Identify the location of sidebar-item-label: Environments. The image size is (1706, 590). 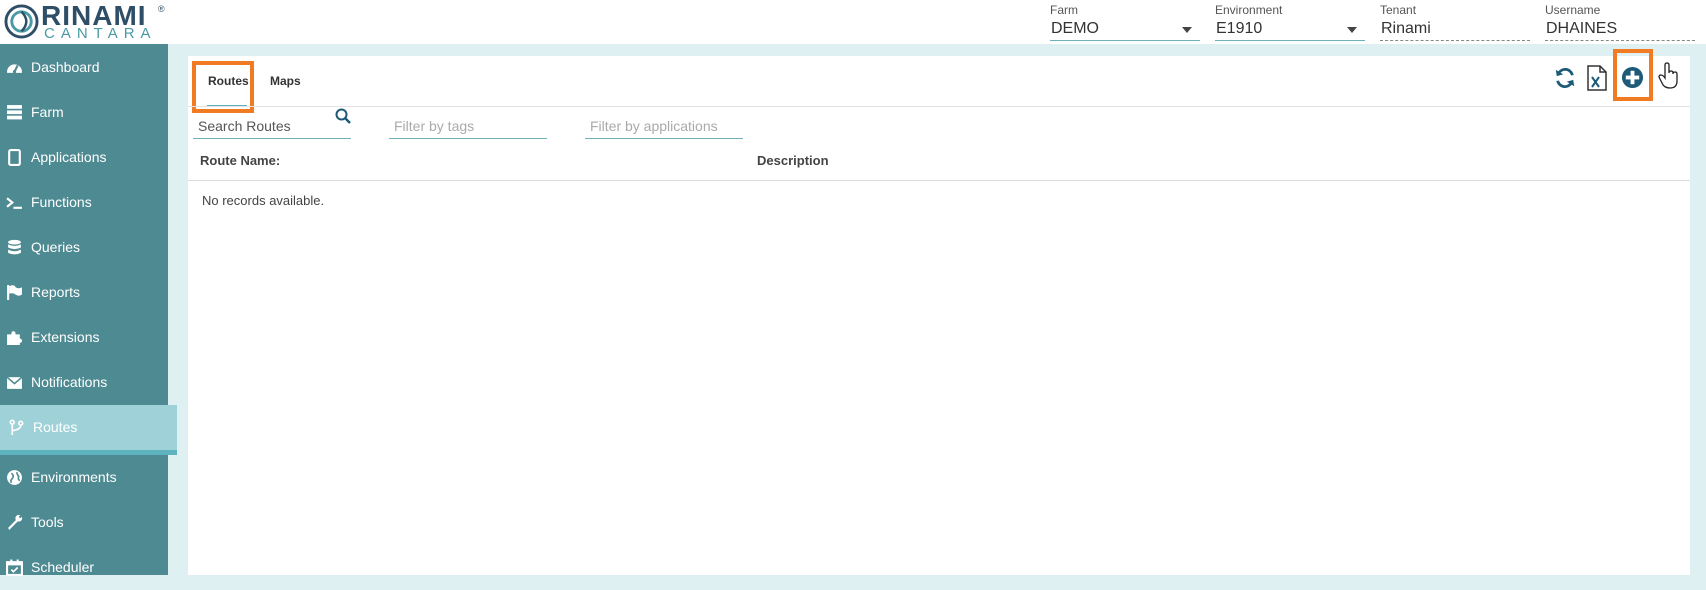
(74, 477).